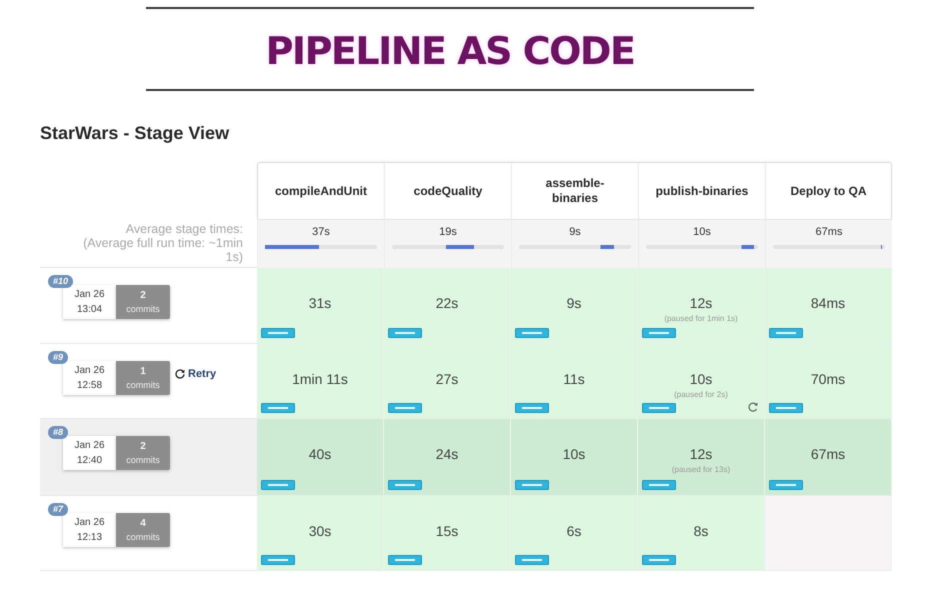  Describe the element at coordinates (575, 232) in the screenshot. I see `stage-average-time: 9s` at that location.